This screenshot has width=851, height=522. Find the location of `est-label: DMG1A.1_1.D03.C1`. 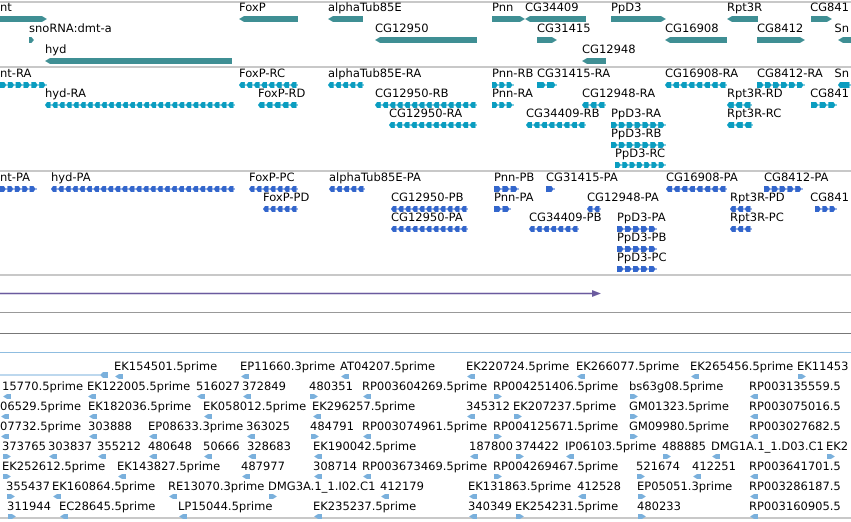

est-label: DMG1A.1_1.D03.C1 is located at coordinates (767, 446).